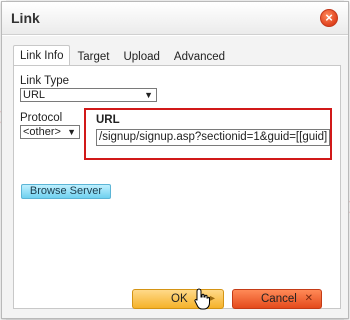 This screenshot has height=320, width=350. I want to click on cancel-button: Cancel ✕, so click(277, 299).